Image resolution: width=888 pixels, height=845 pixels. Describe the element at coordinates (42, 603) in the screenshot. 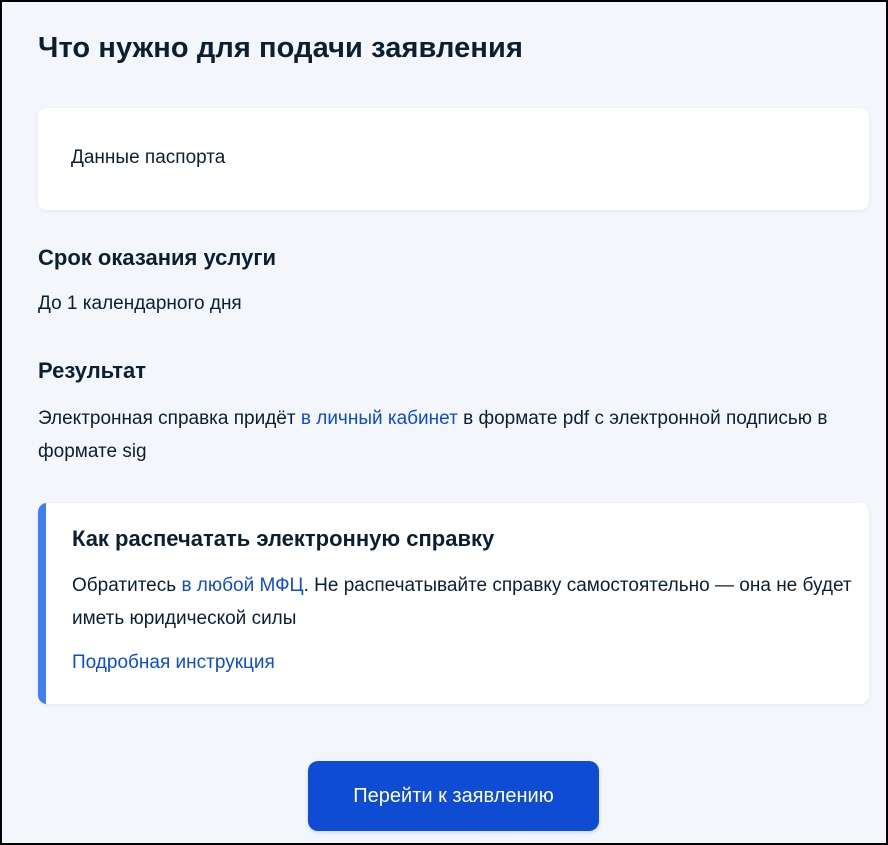

I see `info-accent-bar` at that location.